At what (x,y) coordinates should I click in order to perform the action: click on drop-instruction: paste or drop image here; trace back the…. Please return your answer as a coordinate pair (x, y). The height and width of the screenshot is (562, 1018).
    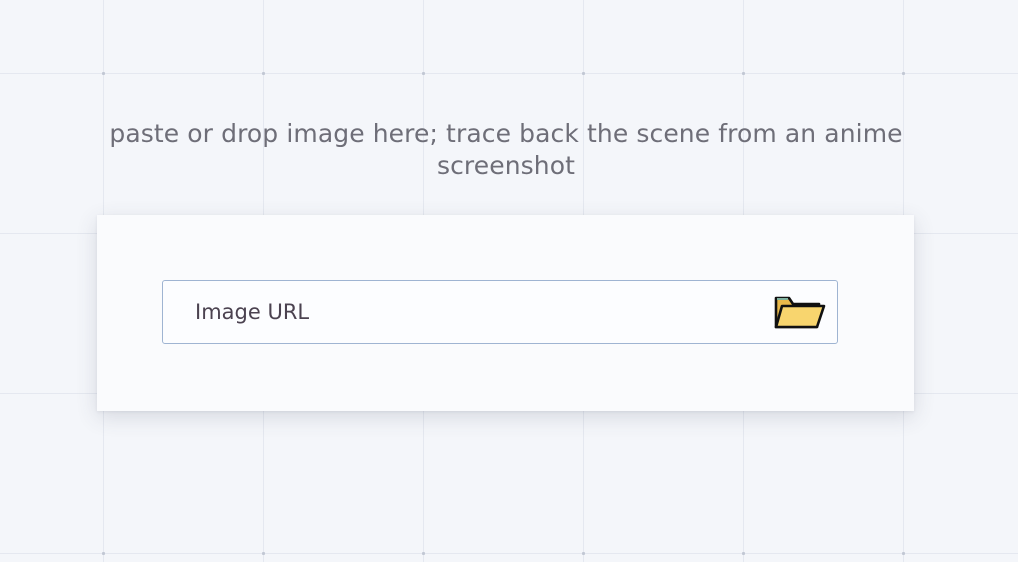
    Looking at the image, I should click on (506, 149).